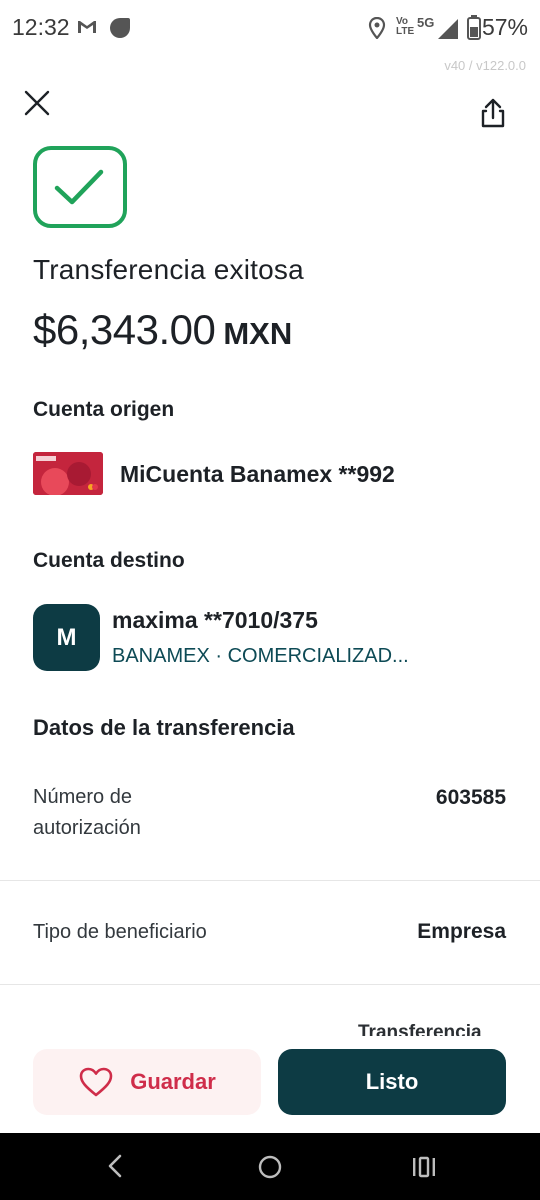 The height and width of the screenshot is (1200, 540). Describe the element at coordinates (474, 27) in the screenshot. I see `battery-icon` at that location.